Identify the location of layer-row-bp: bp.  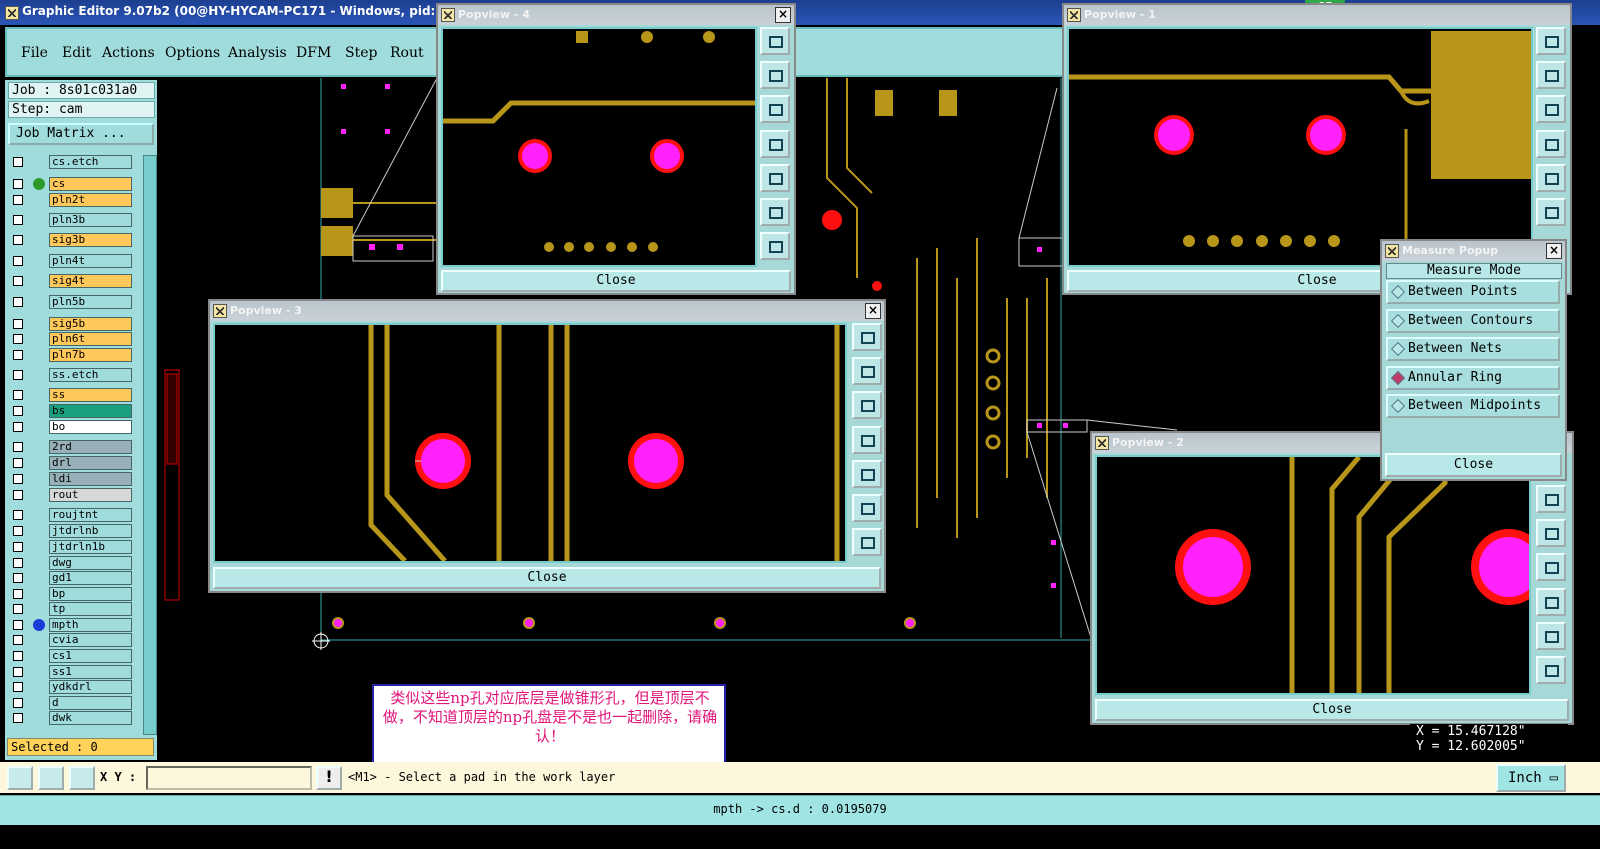
(71, 594).